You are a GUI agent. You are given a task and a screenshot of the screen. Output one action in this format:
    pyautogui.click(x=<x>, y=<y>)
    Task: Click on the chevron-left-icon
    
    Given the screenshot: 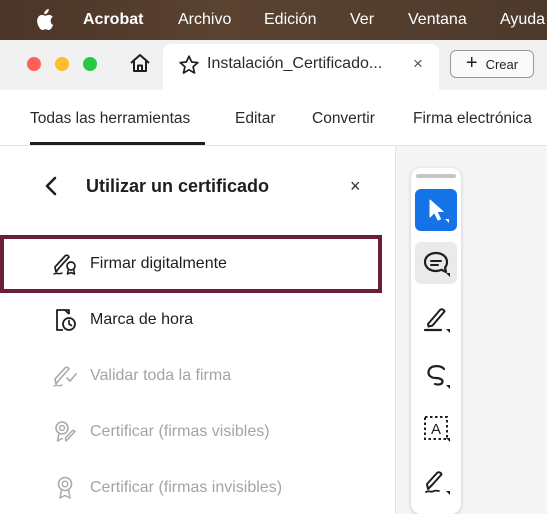 What is the action you would take?
    pyautogui.click(x=51, y=186)
    